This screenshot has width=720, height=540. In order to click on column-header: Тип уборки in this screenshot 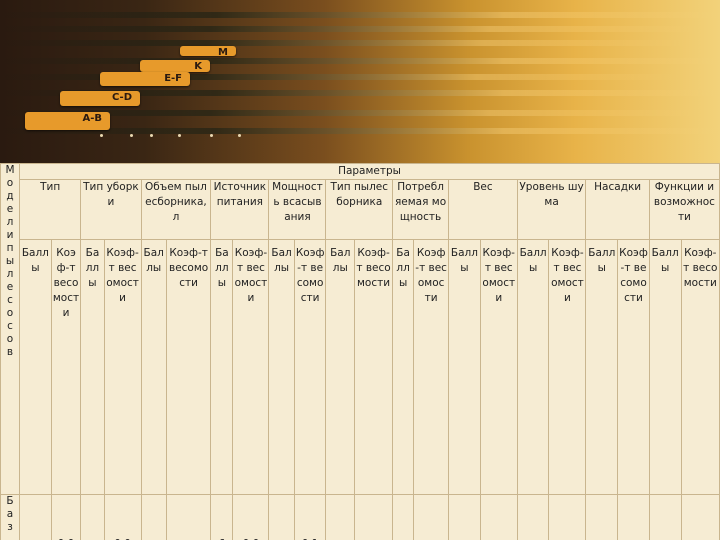, I will do `click(111, 209)`.